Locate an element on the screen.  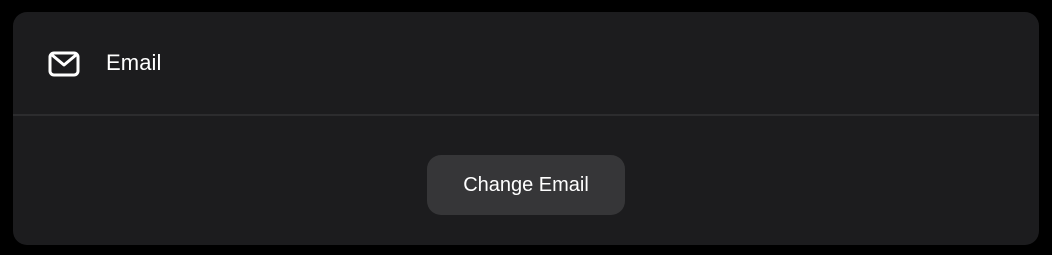
change-email-button: Change Email is located at coordinates (526, 185).